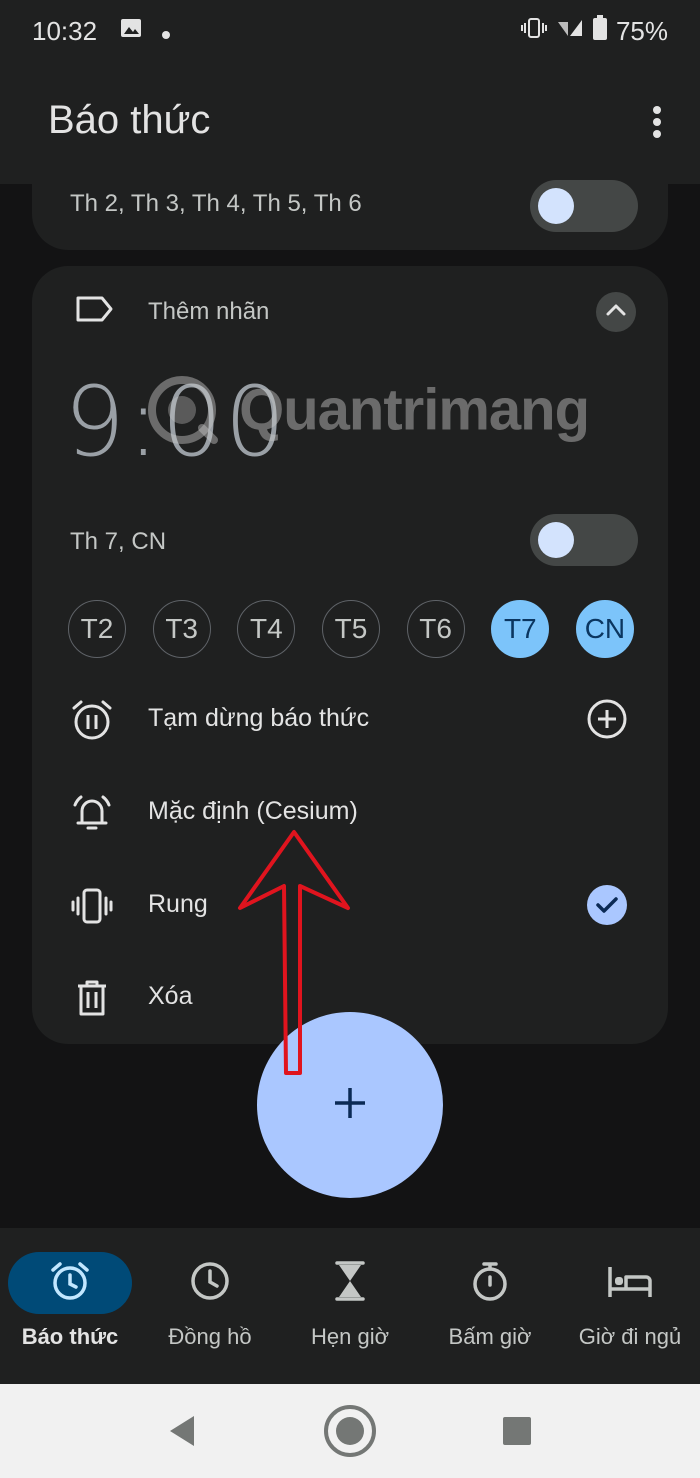  I want to click on home-button, so click(350, 1431).